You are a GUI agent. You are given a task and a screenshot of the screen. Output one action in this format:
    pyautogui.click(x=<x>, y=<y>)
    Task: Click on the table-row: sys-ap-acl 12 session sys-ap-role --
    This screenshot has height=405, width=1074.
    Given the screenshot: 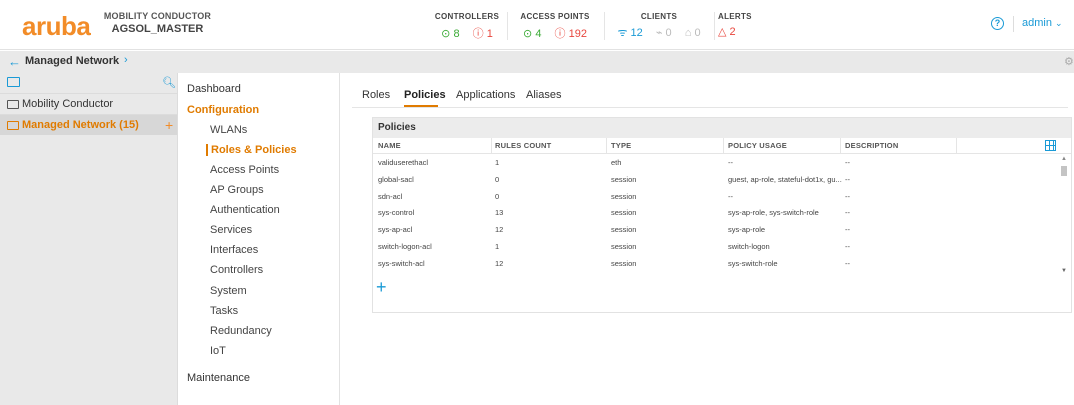 What is the action you would take?
    pyautogui.click(x=722, y=229)
    